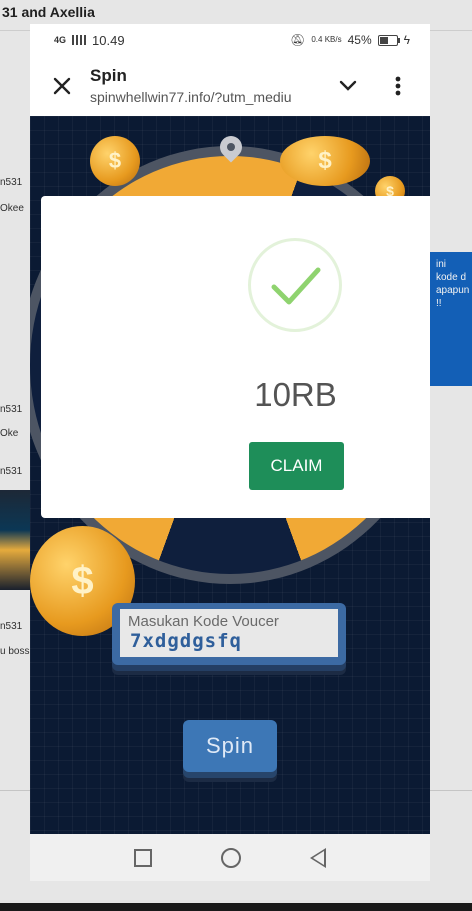 The height and width of the screenshot is (911, 472). I want to click on more-vert-icon, so click(398, 86).